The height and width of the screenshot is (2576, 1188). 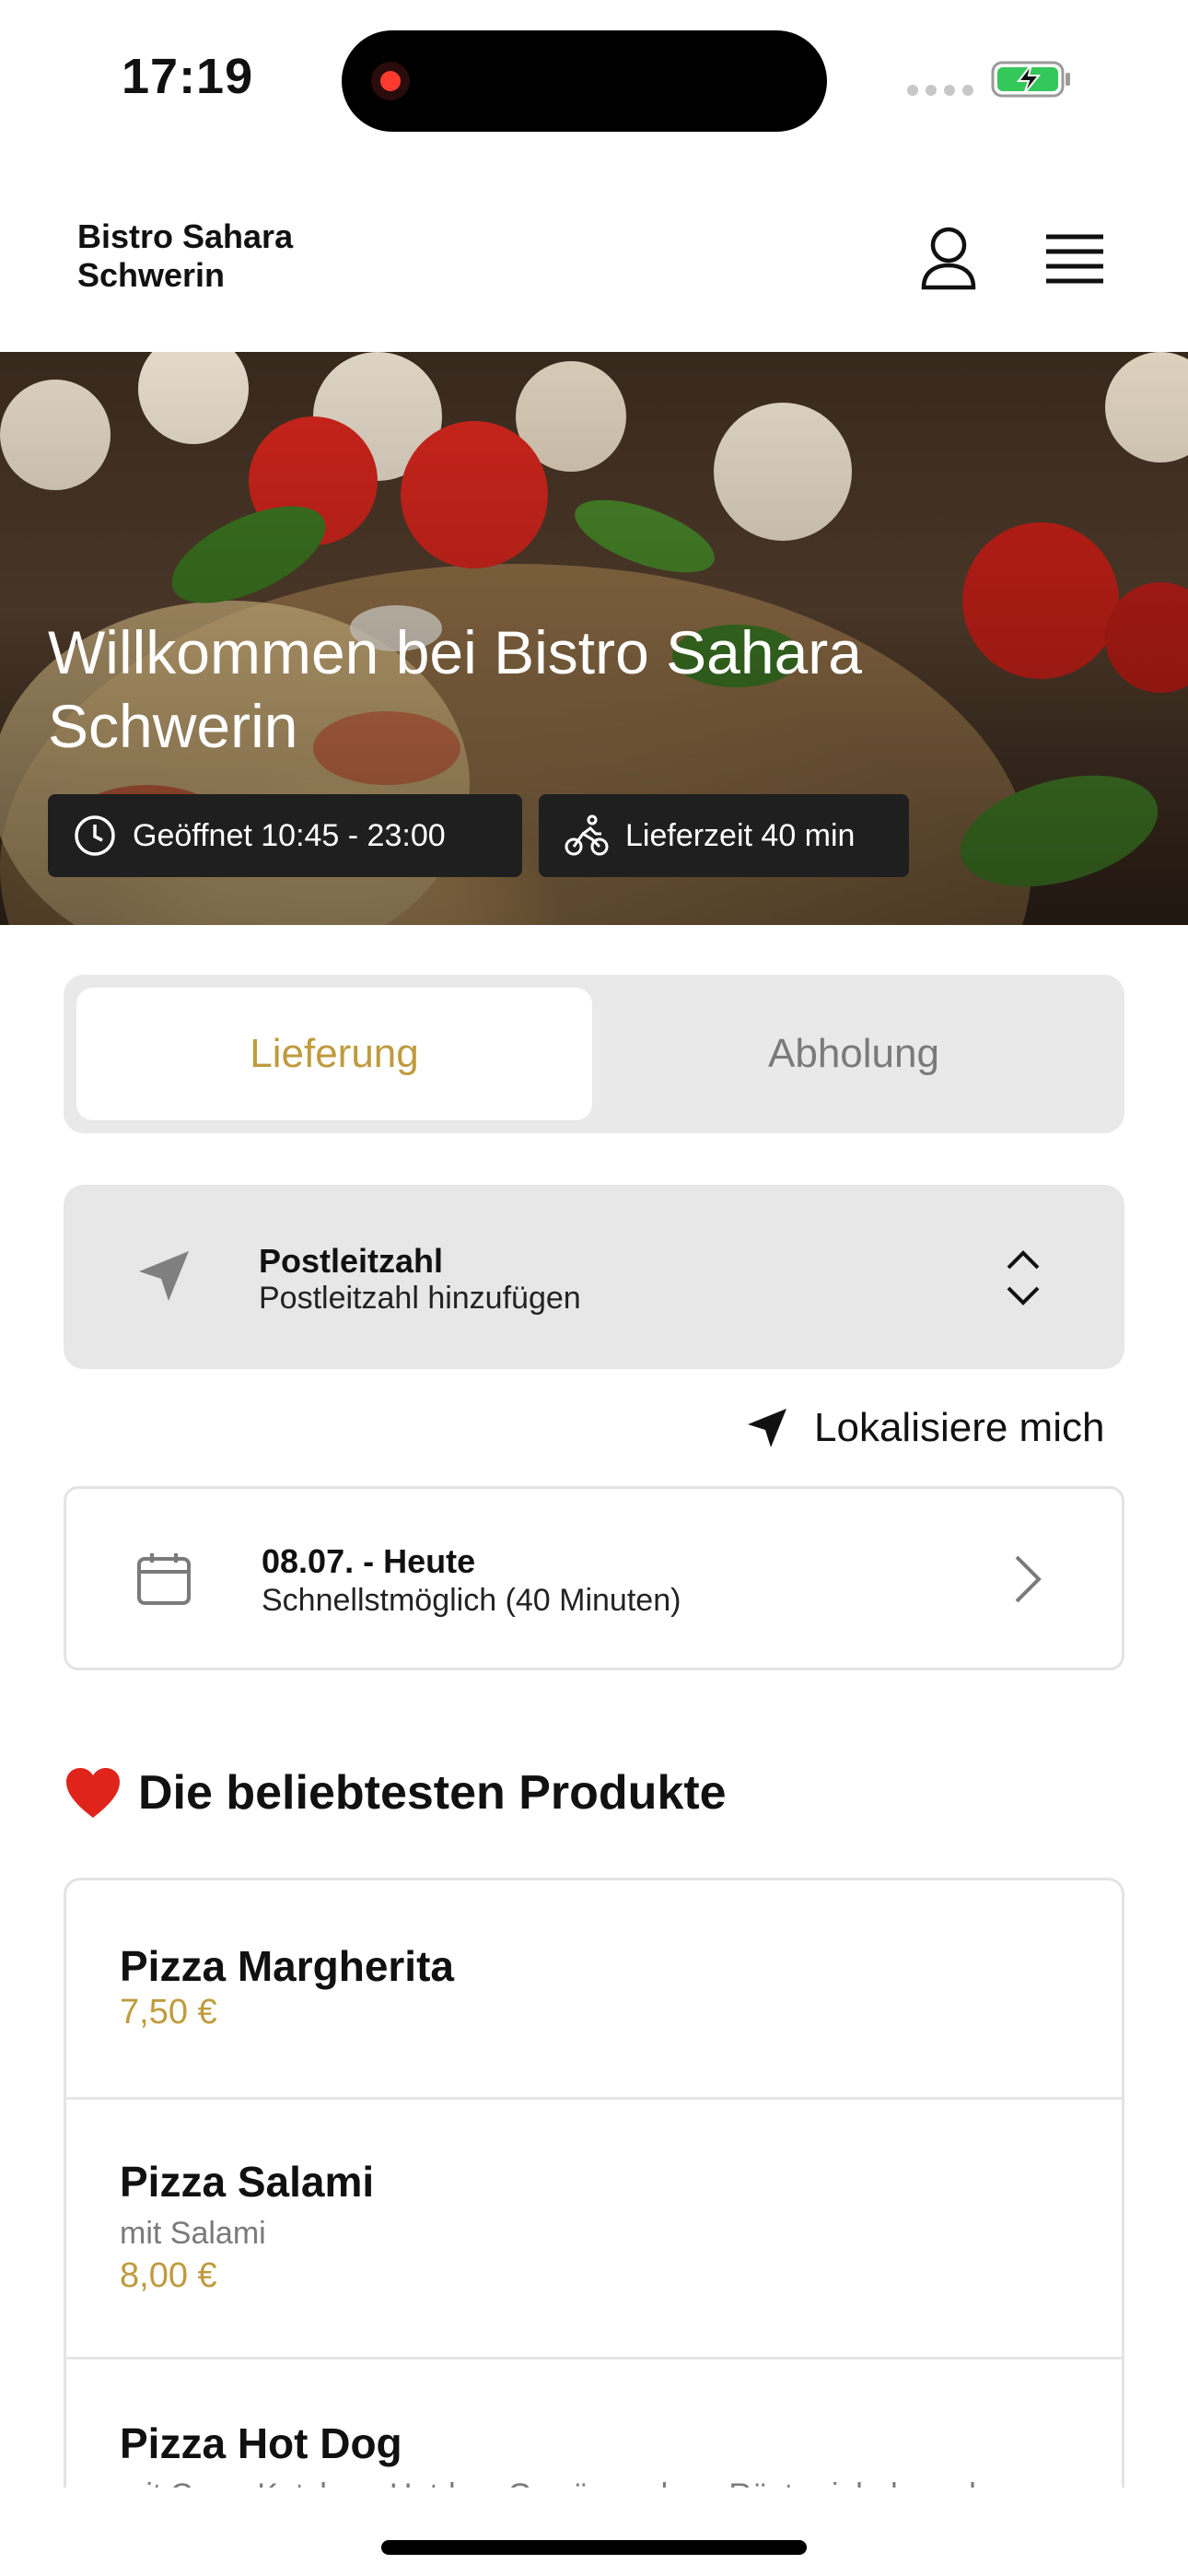 What do you see at coordinates (168, 2275) in the screenshot?
I see `product-price: 8,00 €` at bounding box center [168, 2275].